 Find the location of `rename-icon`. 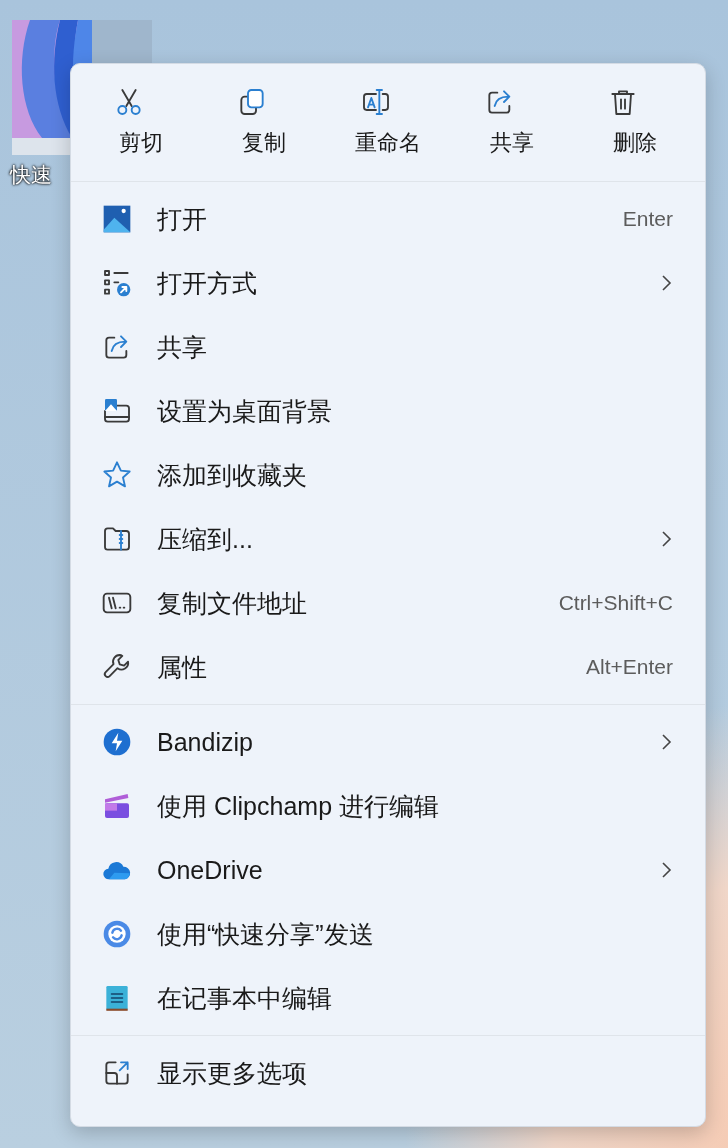

rename-icon is located at coordinates (376, 102).